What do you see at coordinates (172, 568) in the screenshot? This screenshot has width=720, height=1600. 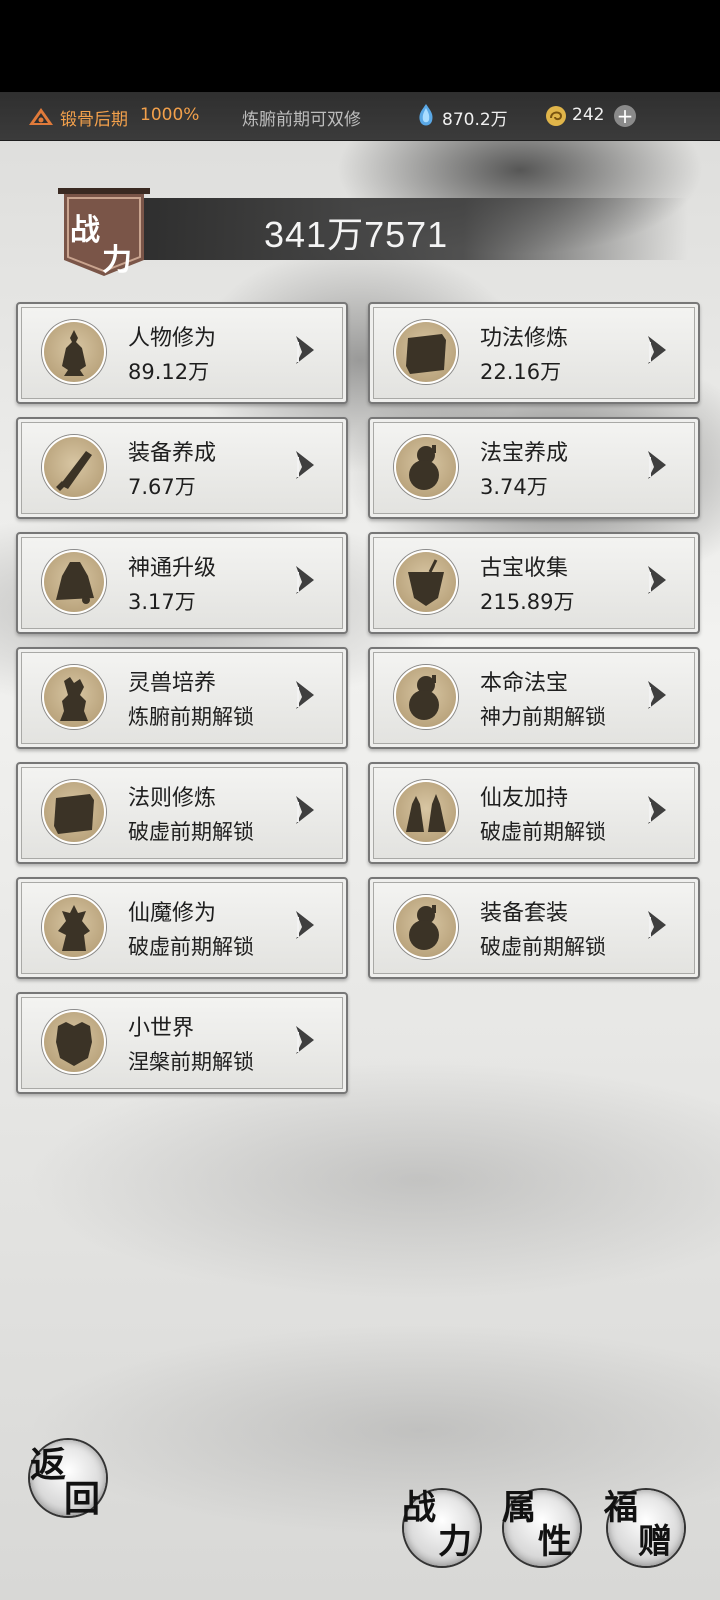 I see `card-title: 神通升级` at bounding box center [172, 568].